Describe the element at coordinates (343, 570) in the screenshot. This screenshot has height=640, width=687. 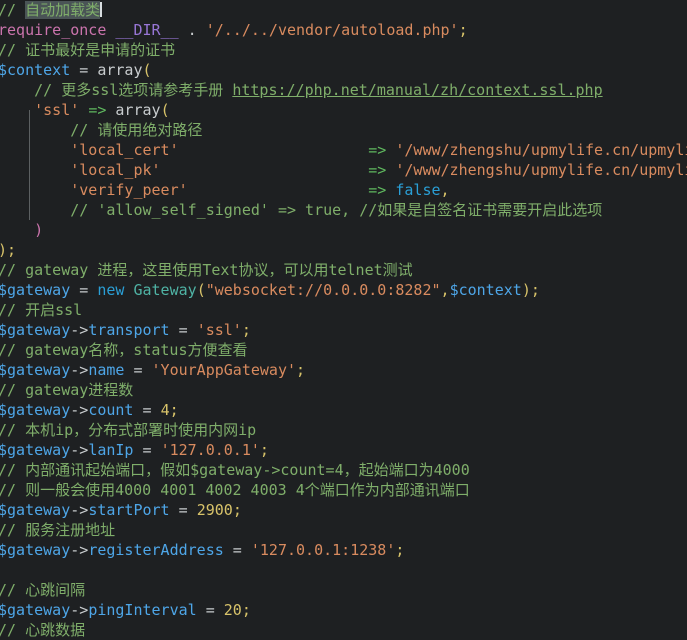
I see `code-line` at that location.